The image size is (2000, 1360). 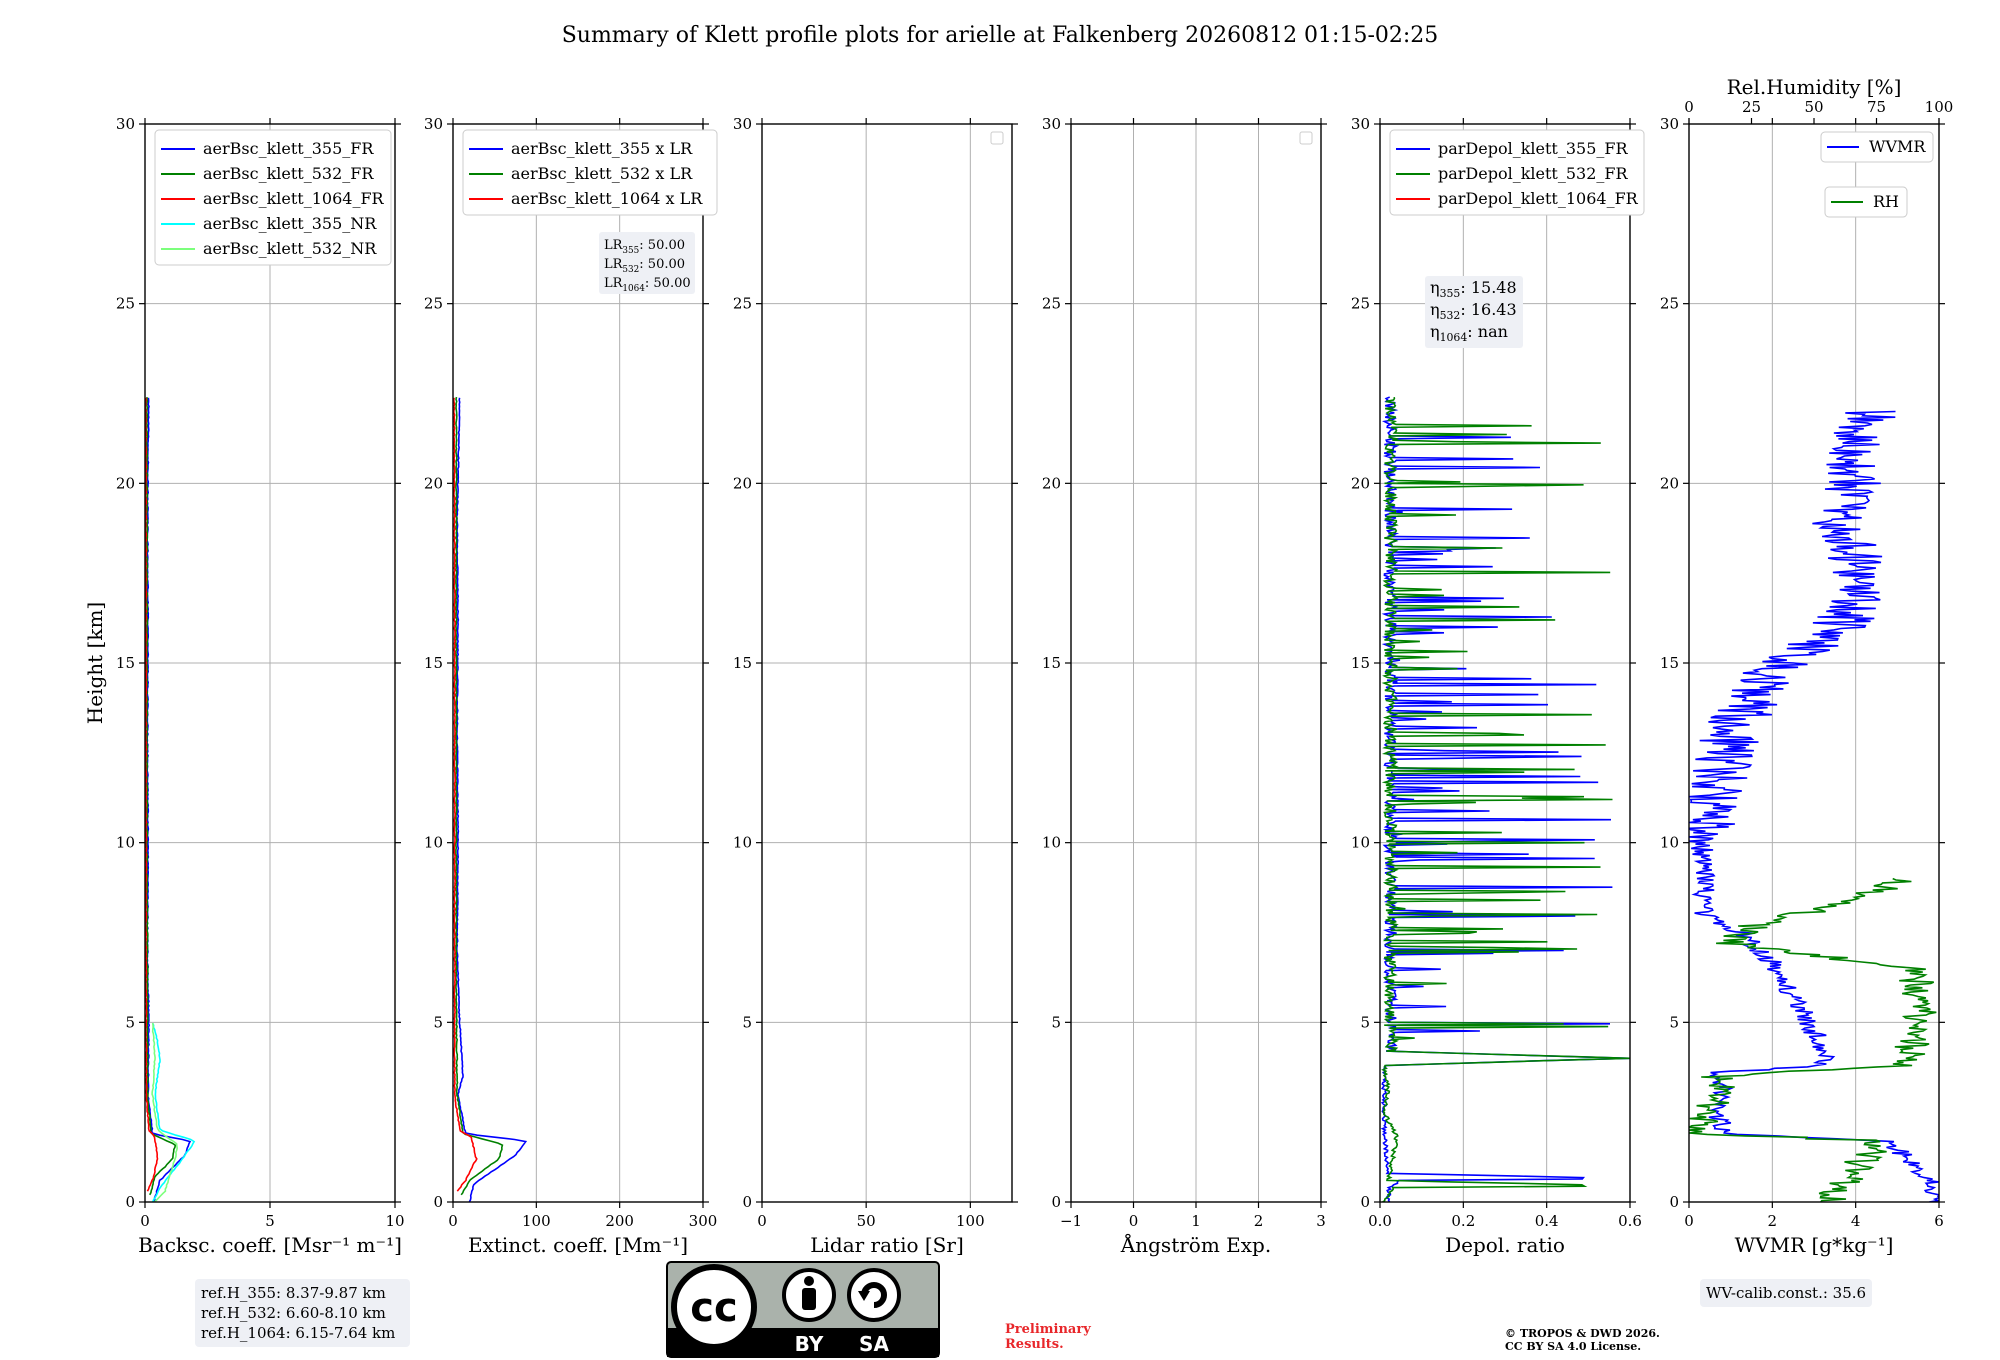 I want to click on ref-height-355: ref.H_355: 8.37-9.87 km, so click(x=293, y=1293).